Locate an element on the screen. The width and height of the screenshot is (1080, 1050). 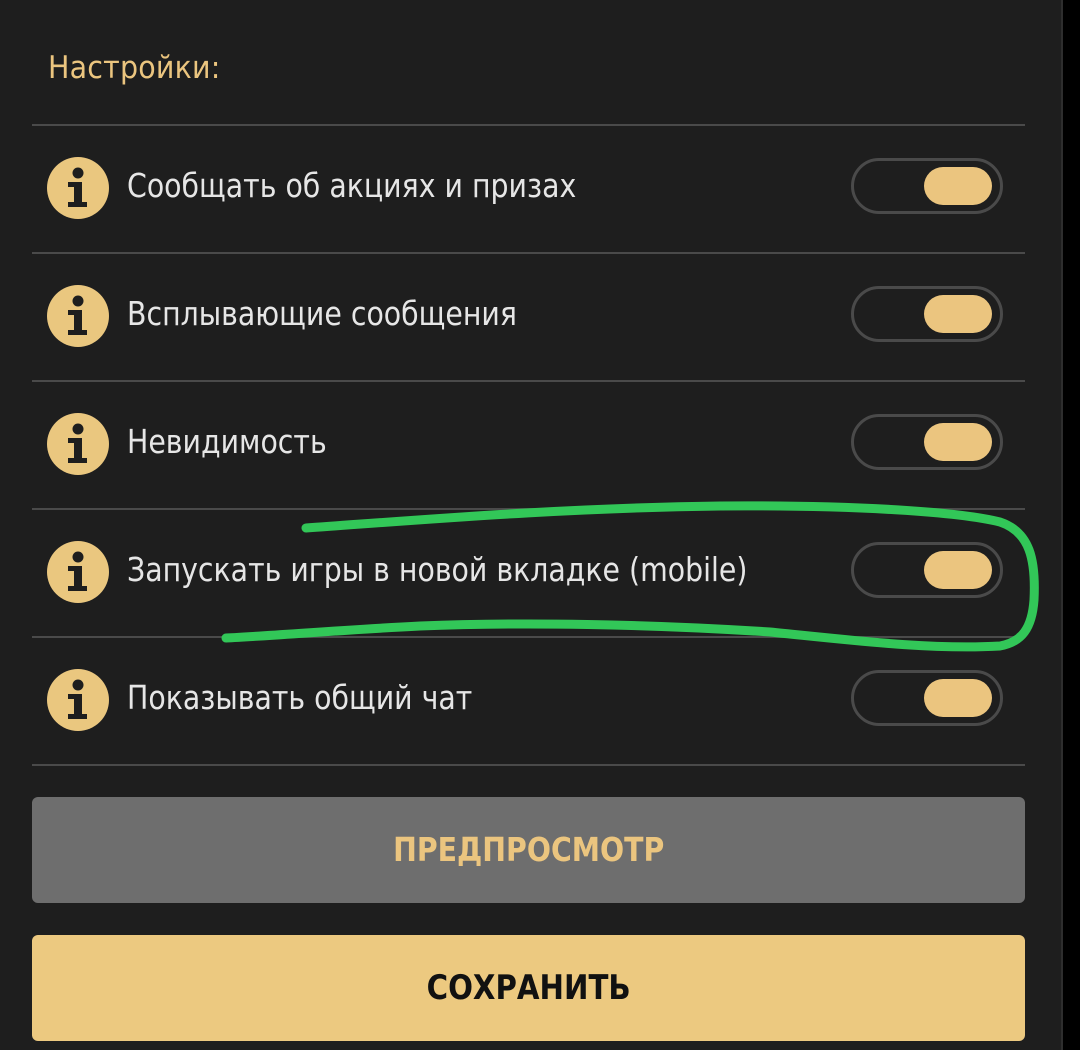
setting-row-chat: Показывать общий чат is located at coordinates (528, 701).